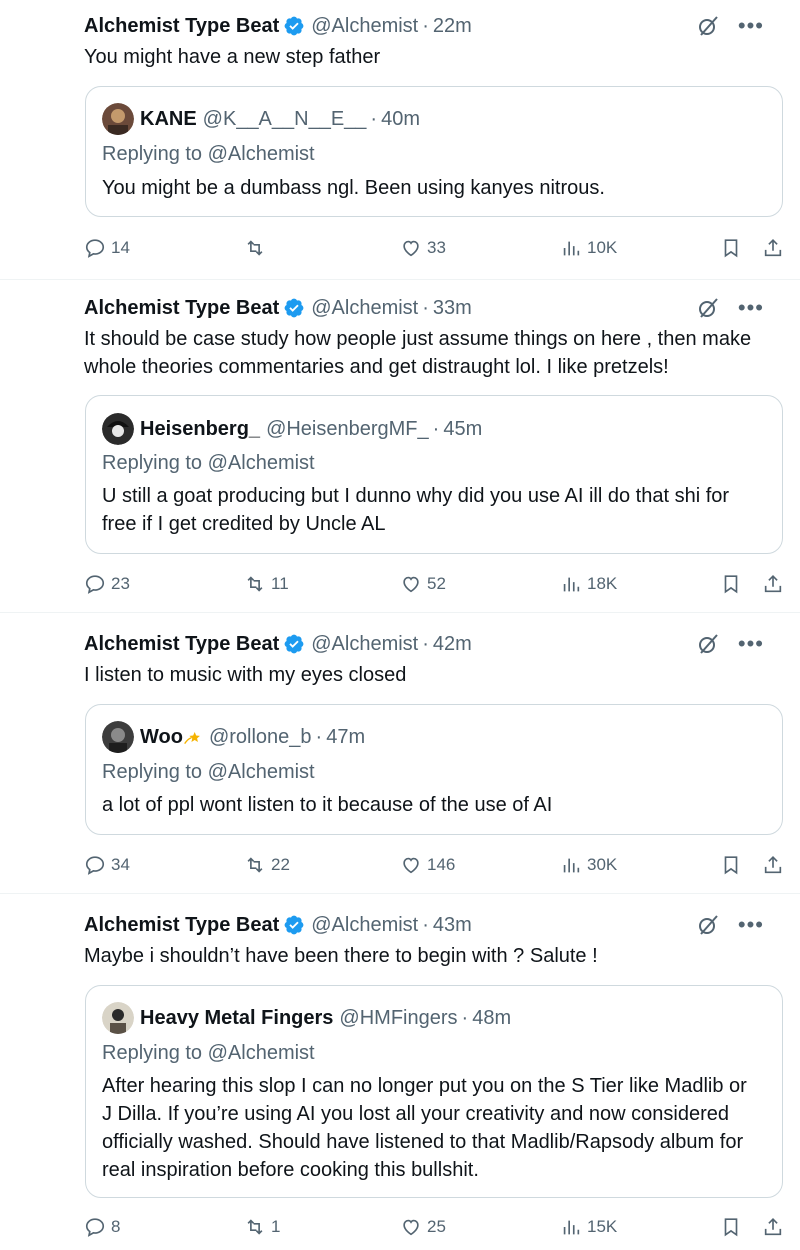 This screenshot has height=1250, width=800. What do you see at coordinates (452, 308) in the screenshot?
I see `post-time: 33m` at bounding box center [452, 308].